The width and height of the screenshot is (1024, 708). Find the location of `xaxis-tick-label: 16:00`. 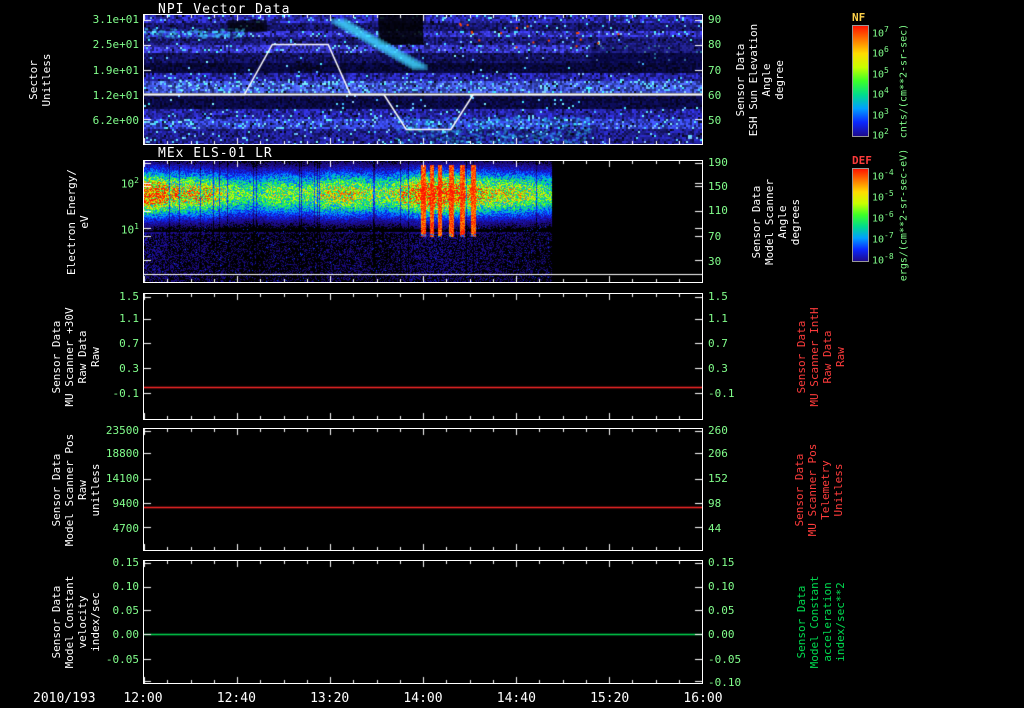

xaxis-tick-label: 16:00 is located at coordinates (703, 698).